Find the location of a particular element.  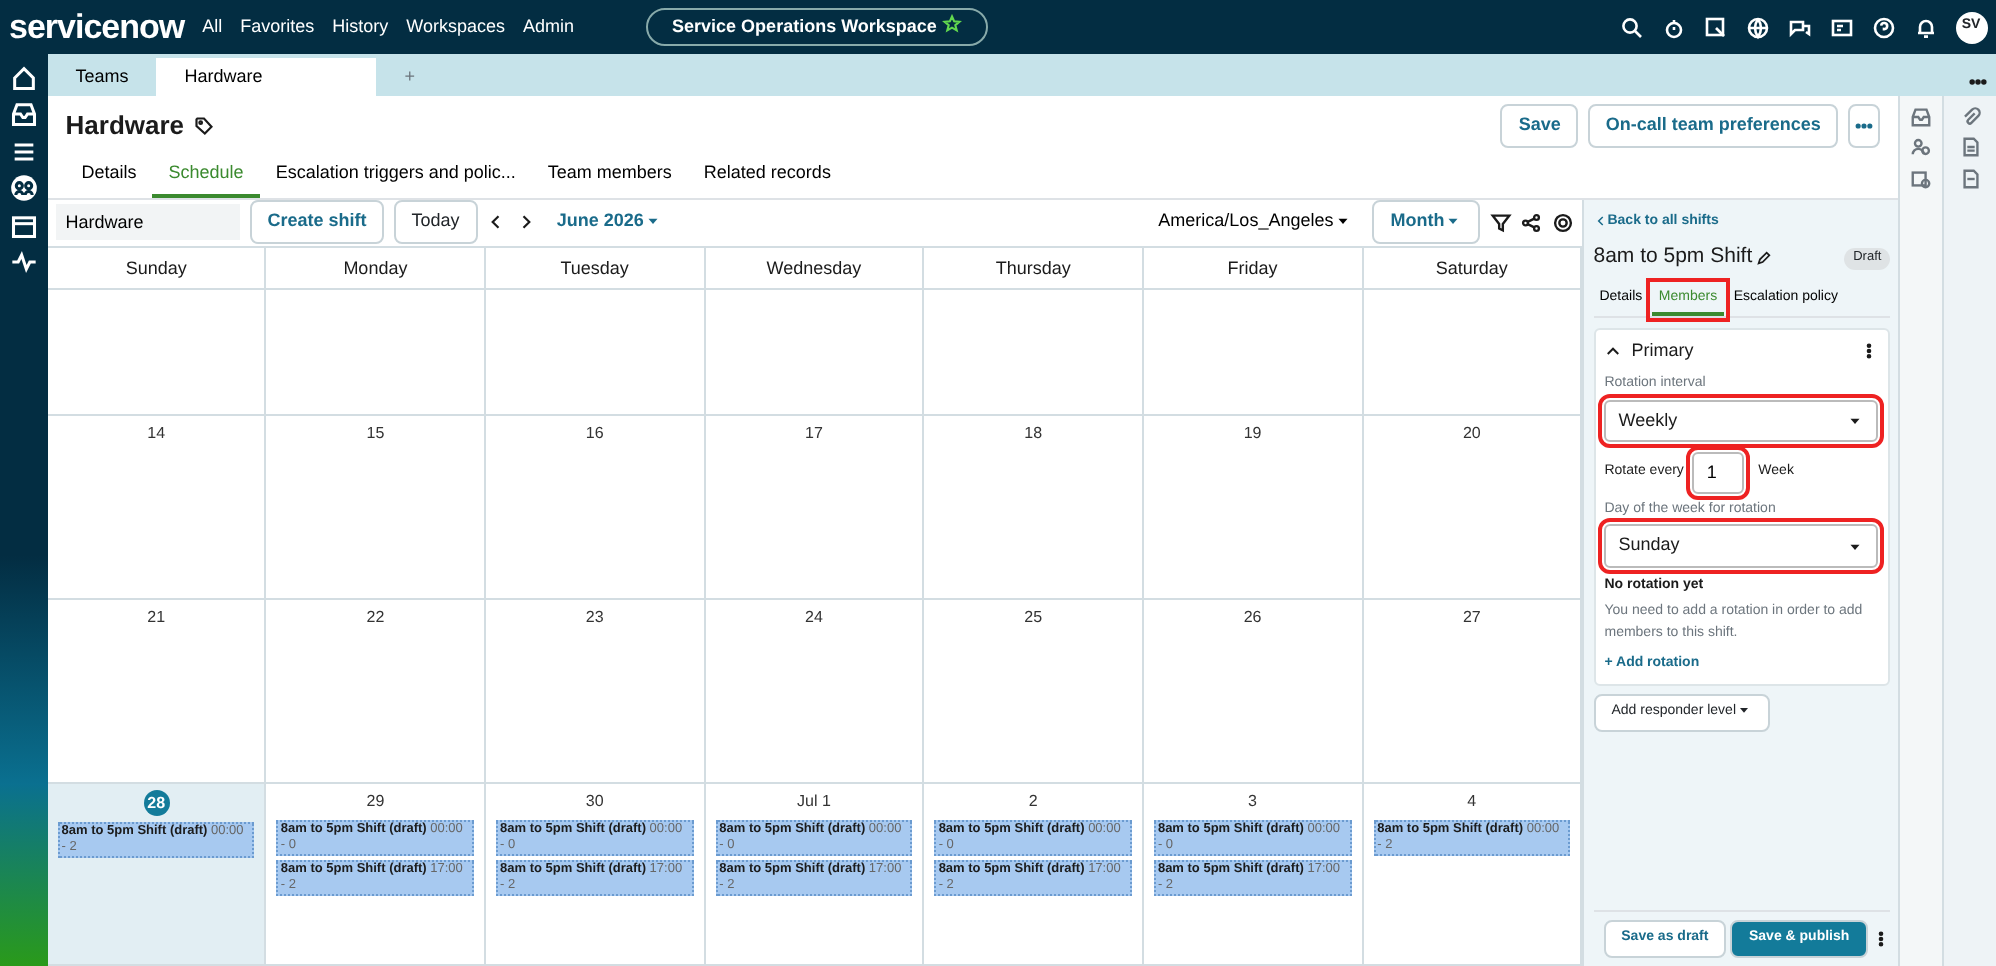

record-title: Hardware is located at coordinates (125, 126).